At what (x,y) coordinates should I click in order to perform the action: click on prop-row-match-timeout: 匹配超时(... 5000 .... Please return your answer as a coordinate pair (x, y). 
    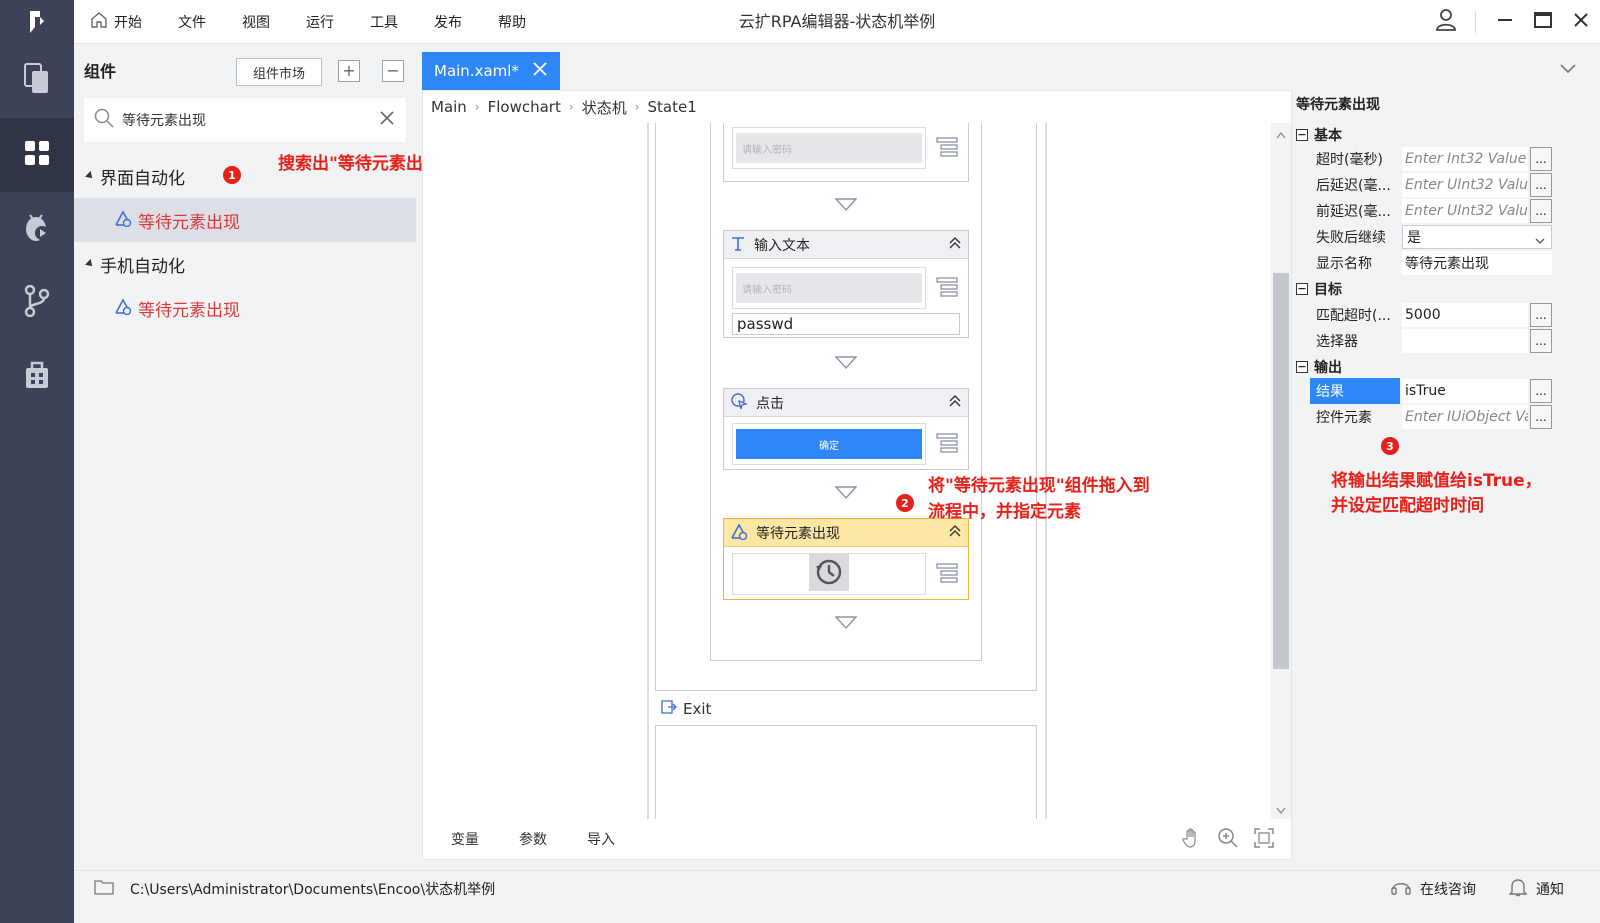
    Looking at the image, I should click on (1431, 315).